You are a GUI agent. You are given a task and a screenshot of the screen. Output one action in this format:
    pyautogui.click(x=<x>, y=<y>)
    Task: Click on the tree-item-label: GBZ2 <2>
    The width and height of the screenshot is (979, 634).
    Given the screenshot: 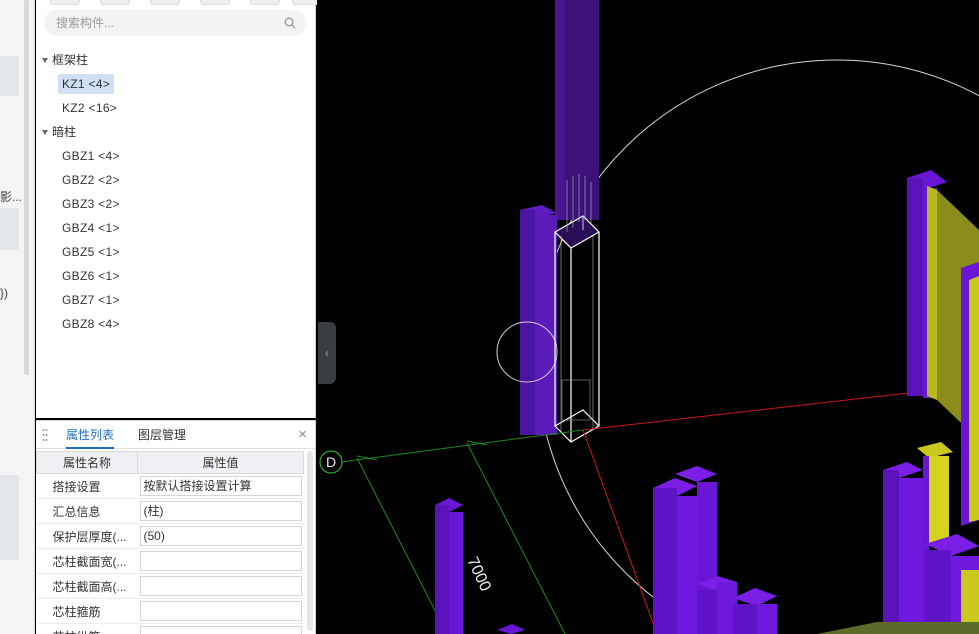 What is the action you would take?
    pyautogui.click(x=91, y=180)
    